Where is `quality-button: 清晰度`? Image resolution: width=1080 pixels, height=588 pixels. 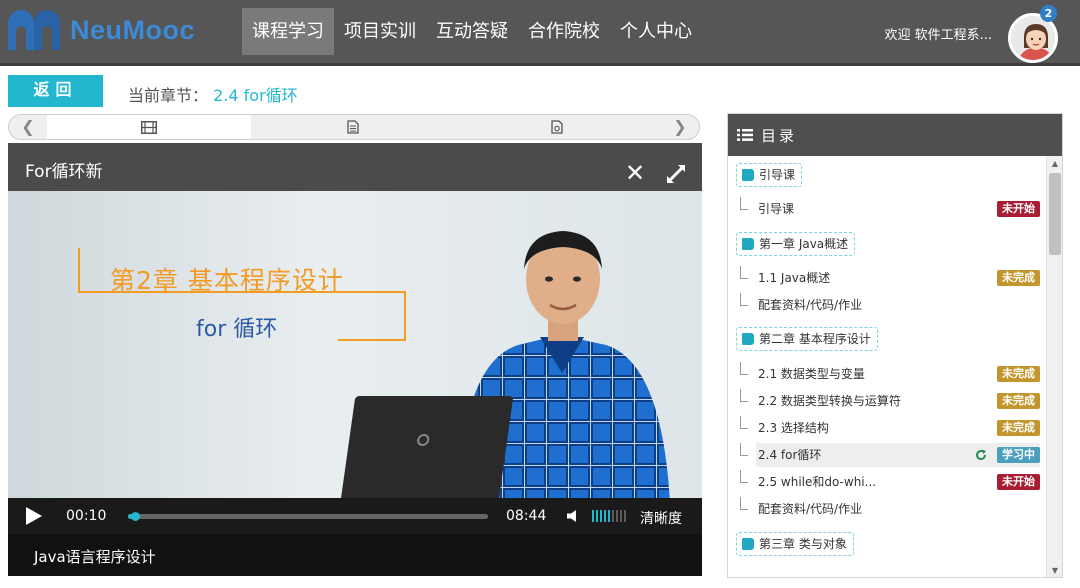 quality-button: 清晰度 is located at coordinates (661, 518).